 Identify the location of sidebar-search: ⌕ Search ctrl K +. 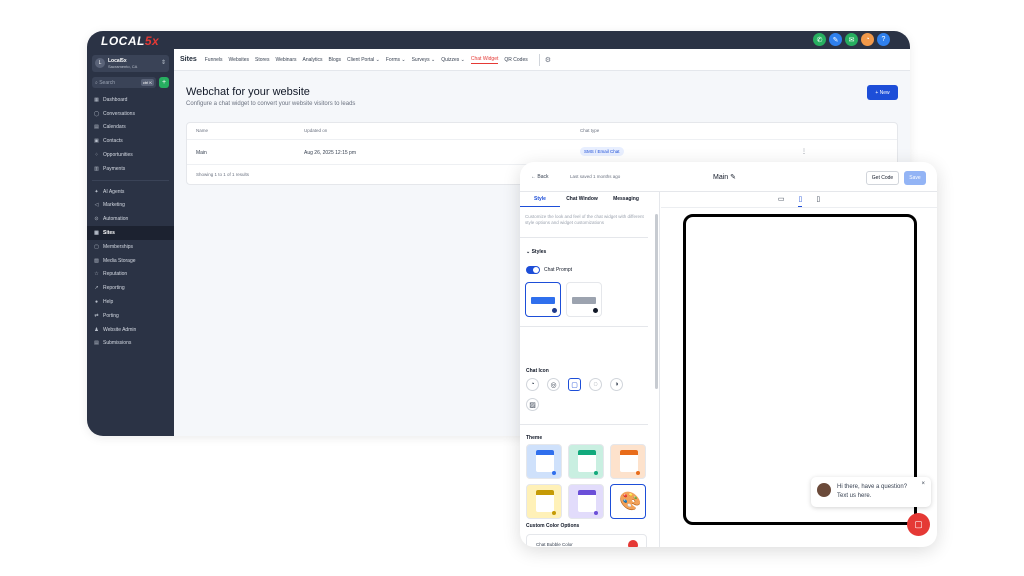
(130, 82).